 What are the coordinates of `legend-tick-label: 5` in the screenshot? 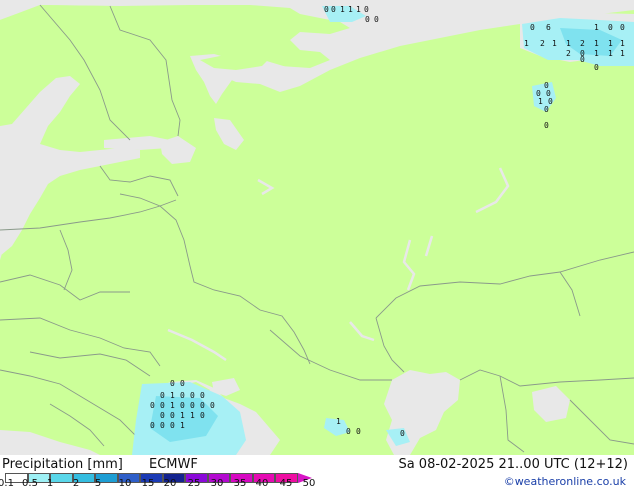 It's located at (98, 483).